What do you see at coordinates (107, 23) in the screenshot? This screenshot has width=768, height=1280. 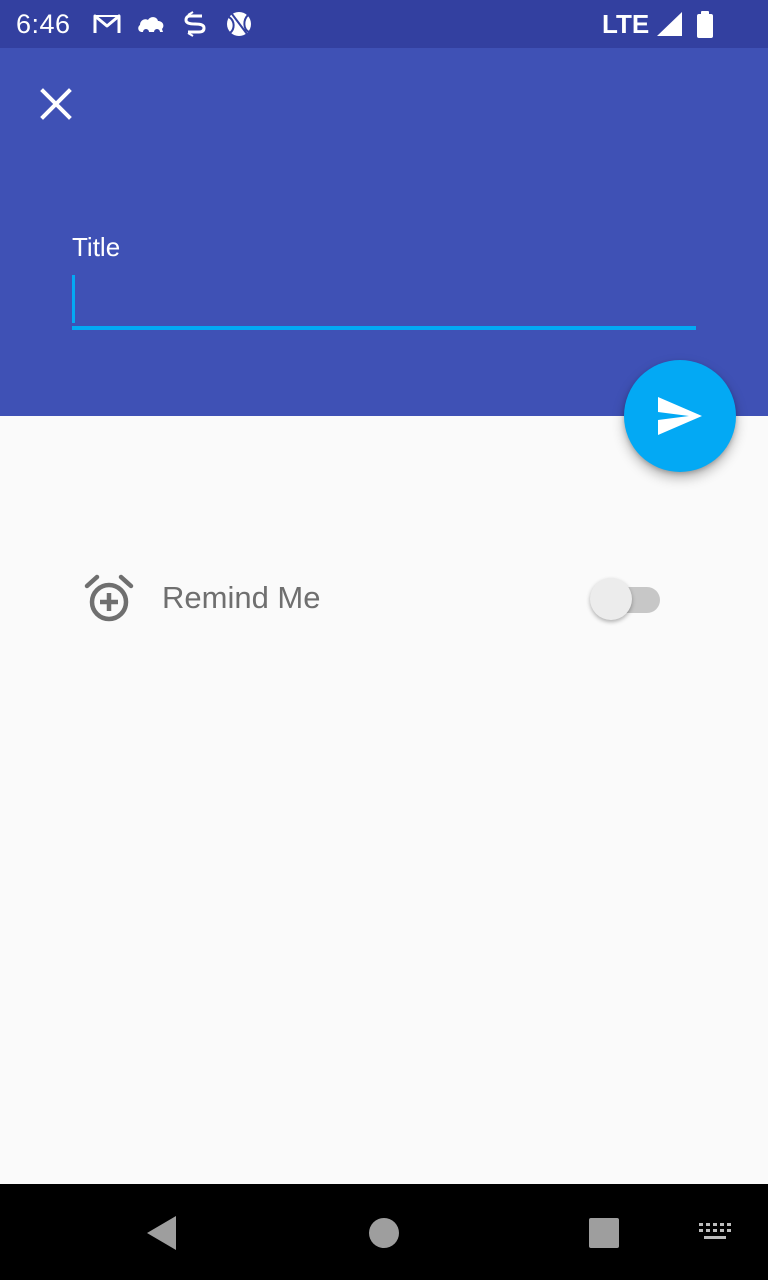 I see `gmail-icon` at bounding box center [107, 23].